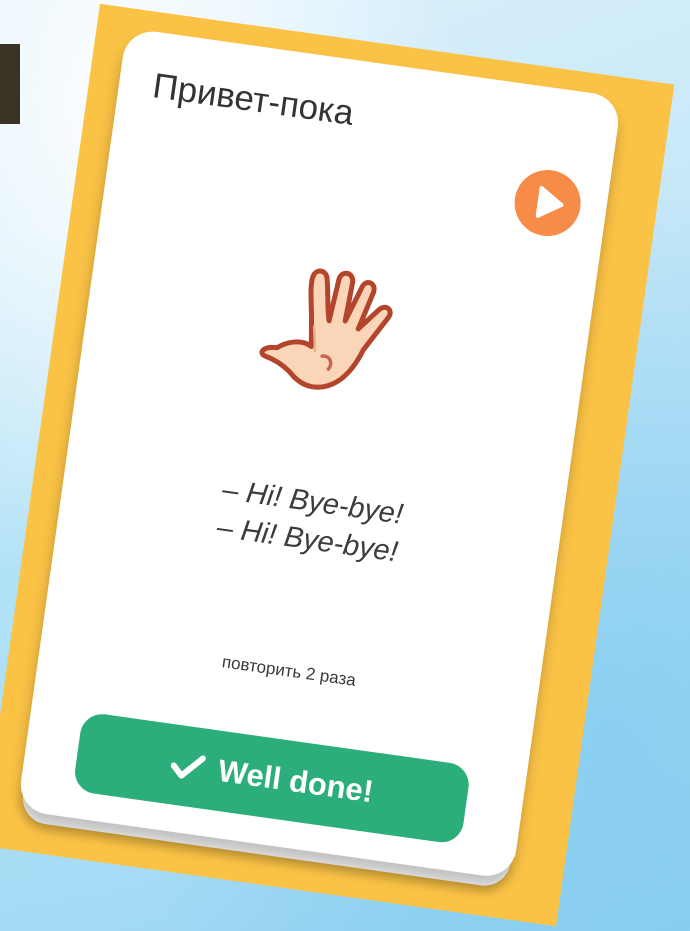 The width and height of the screenshot is (690, 931). Describe the element at coordinates (253, 99) in the screenshot. I see `card-title: Привет-пока` at that location.